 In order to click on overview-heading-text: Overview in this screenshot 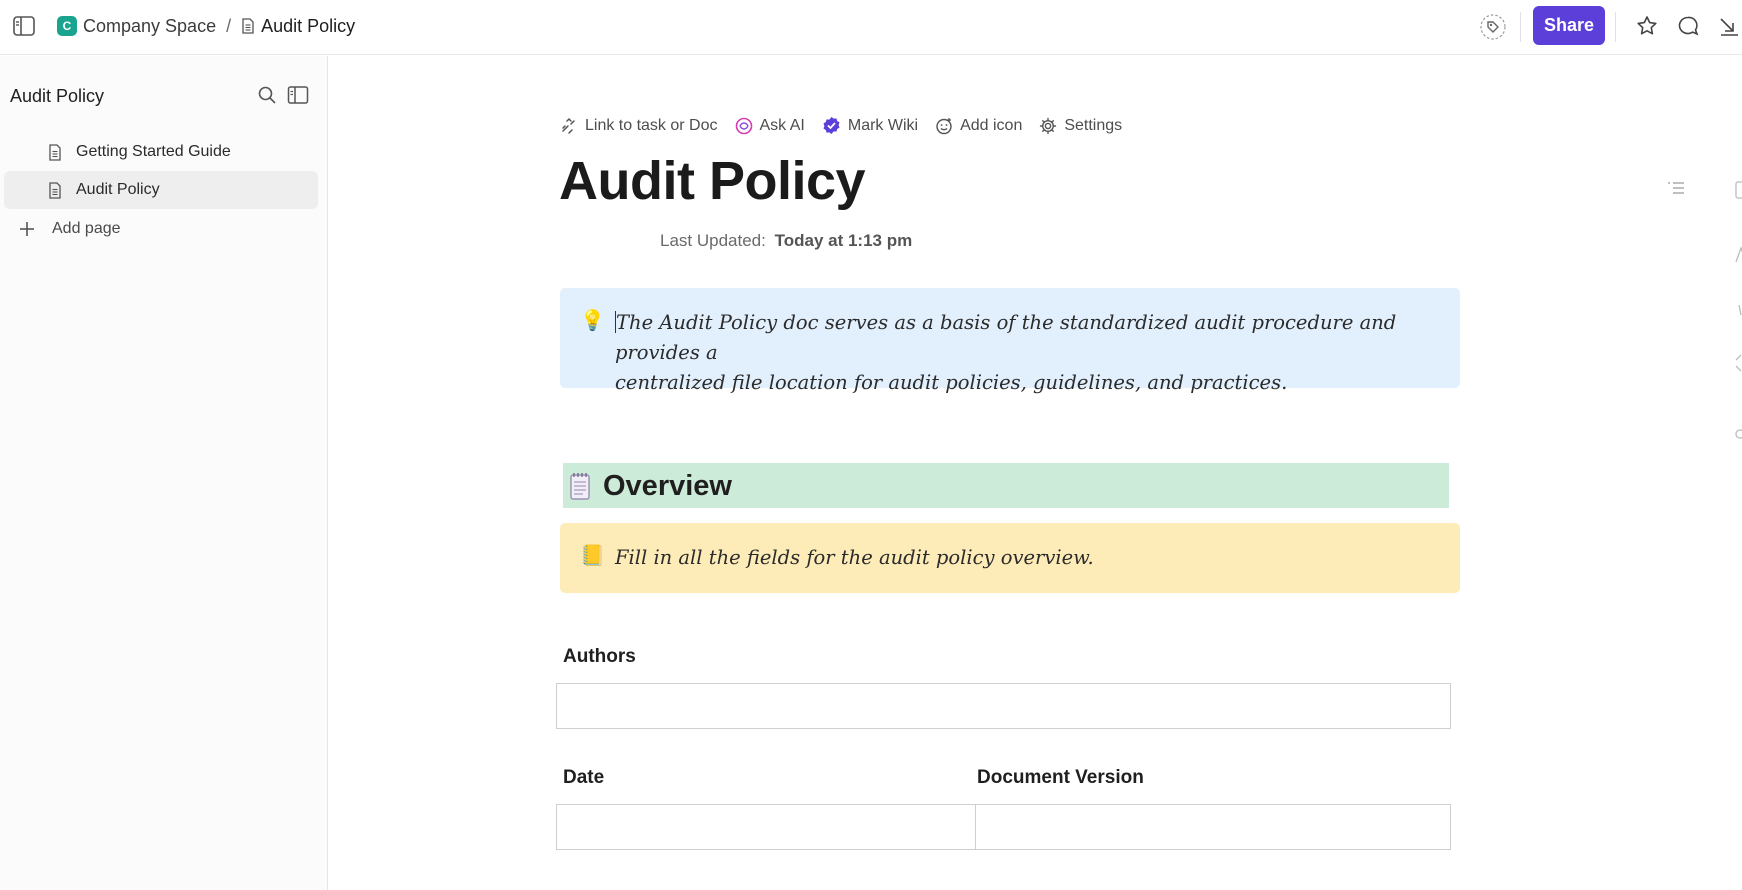, I will do `click(667, 486)`.